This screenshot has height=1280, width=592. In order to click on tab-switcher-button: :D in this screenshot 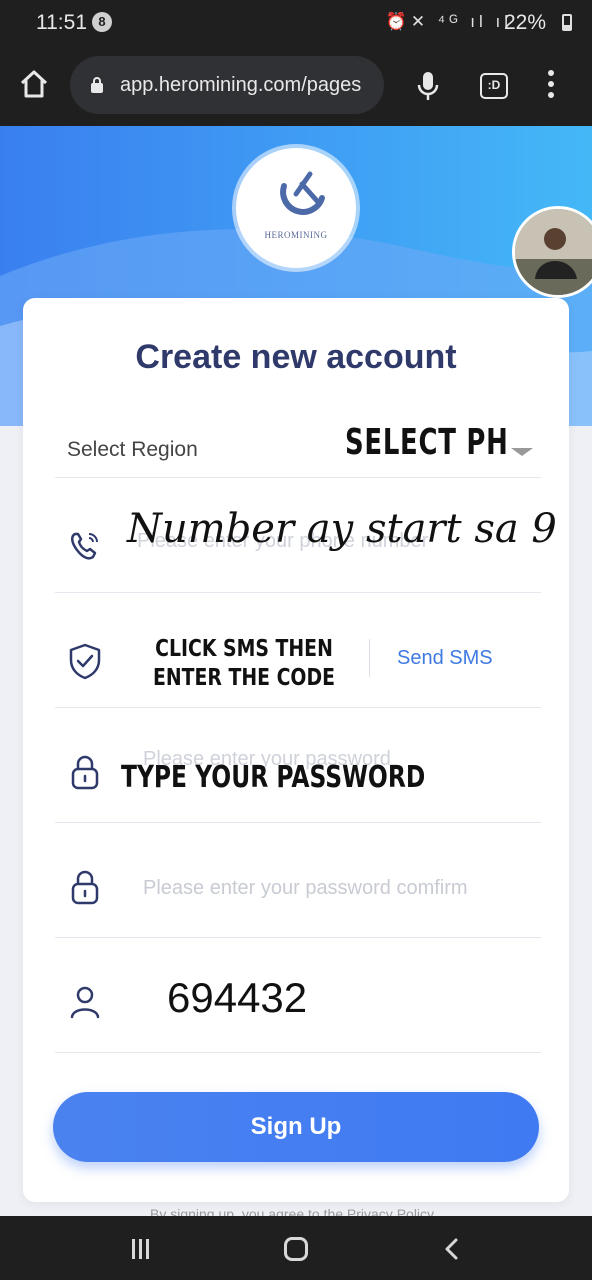, I will do `click(494, 86)`.